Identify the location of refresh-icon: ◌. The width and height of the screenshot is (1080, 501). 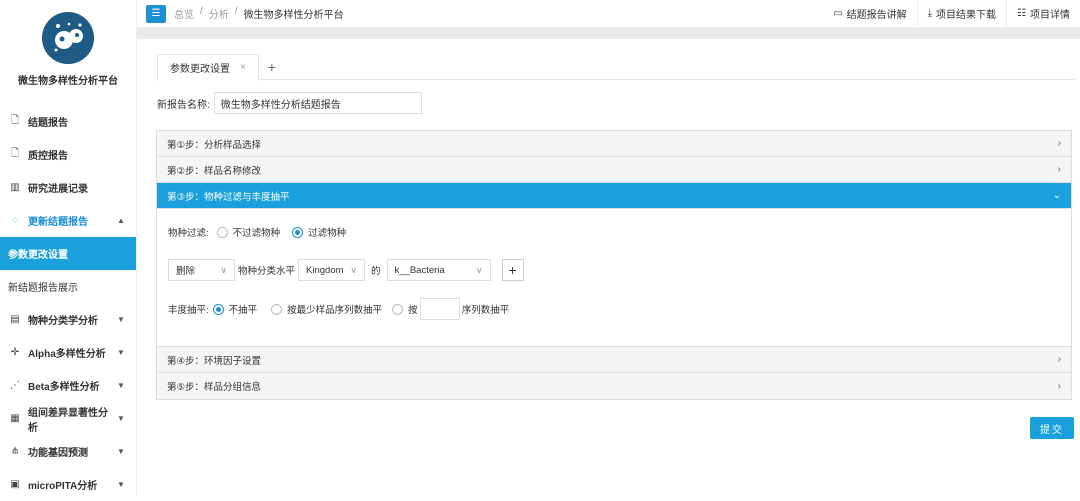
(15, 220).